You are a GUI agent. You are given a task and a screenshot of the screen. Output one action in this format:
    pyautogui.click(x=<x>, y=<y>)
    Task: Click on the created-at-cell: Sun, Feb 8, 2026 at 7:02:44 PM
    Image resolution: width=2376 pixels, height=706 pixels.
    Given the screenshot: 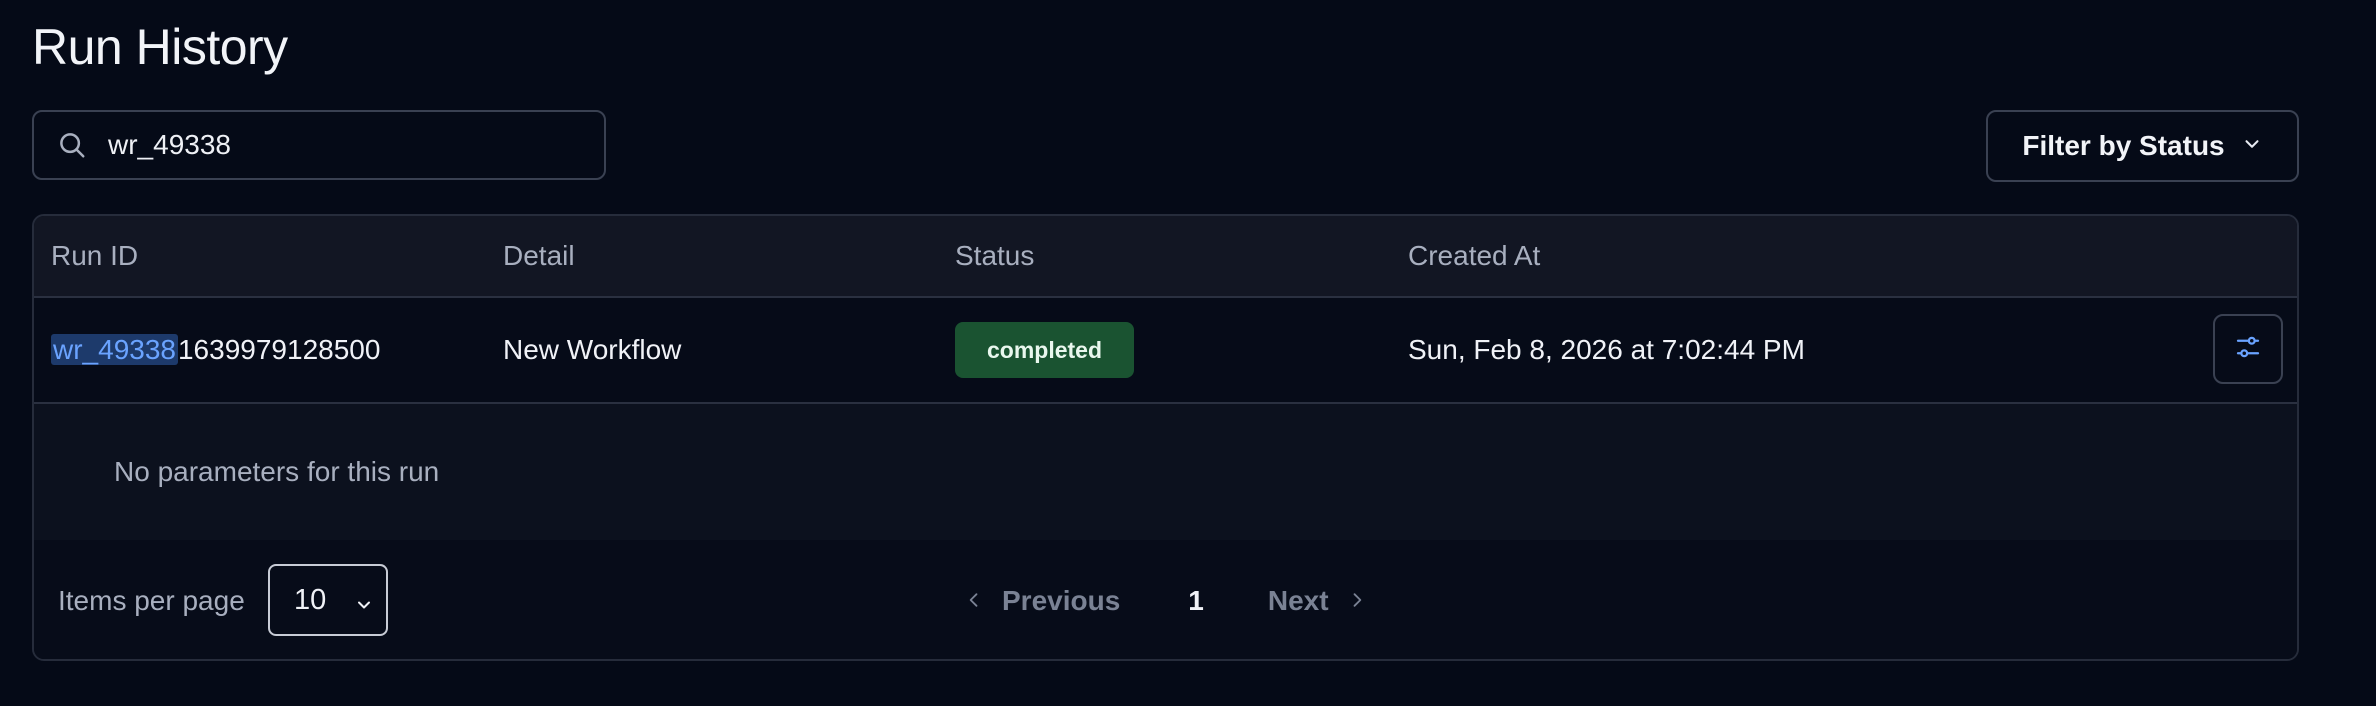 What is the action you would take?
    pyautogui.click(x=1606, y=349)
    